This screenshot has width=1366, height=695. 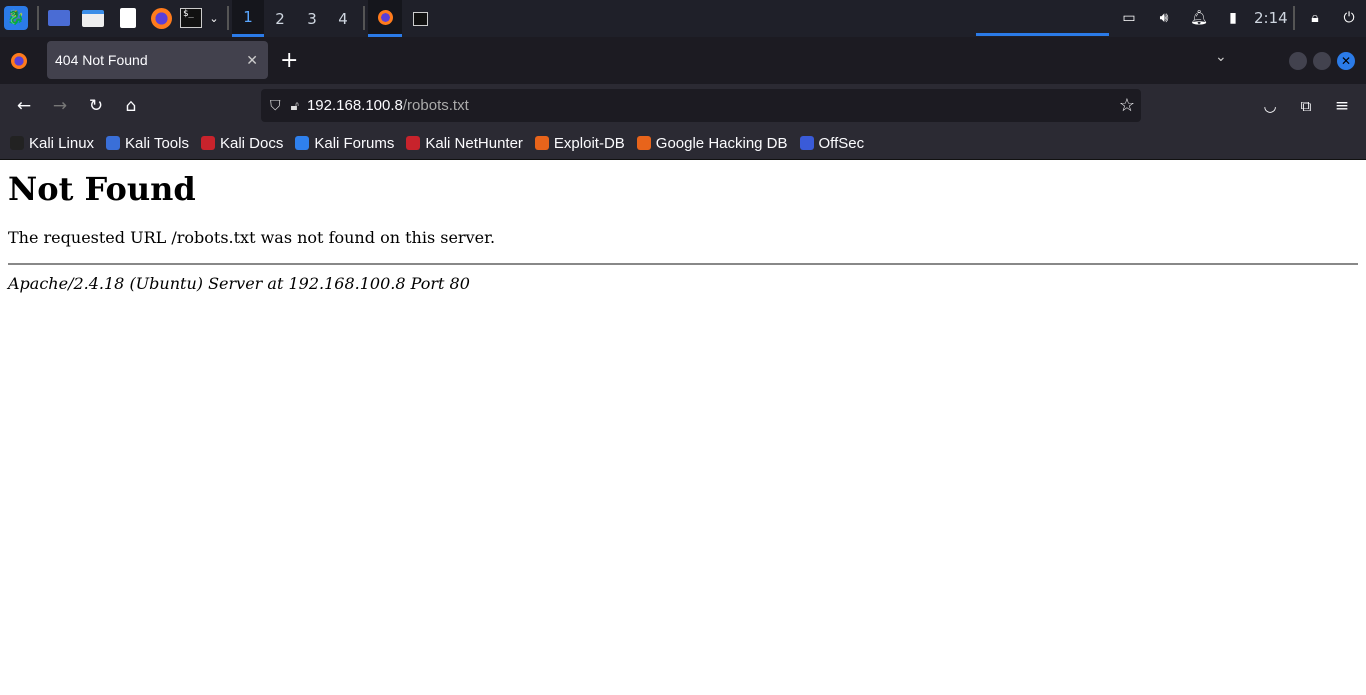 I want to click on bookmark-label: OffSec, so click(x=841, y=143).